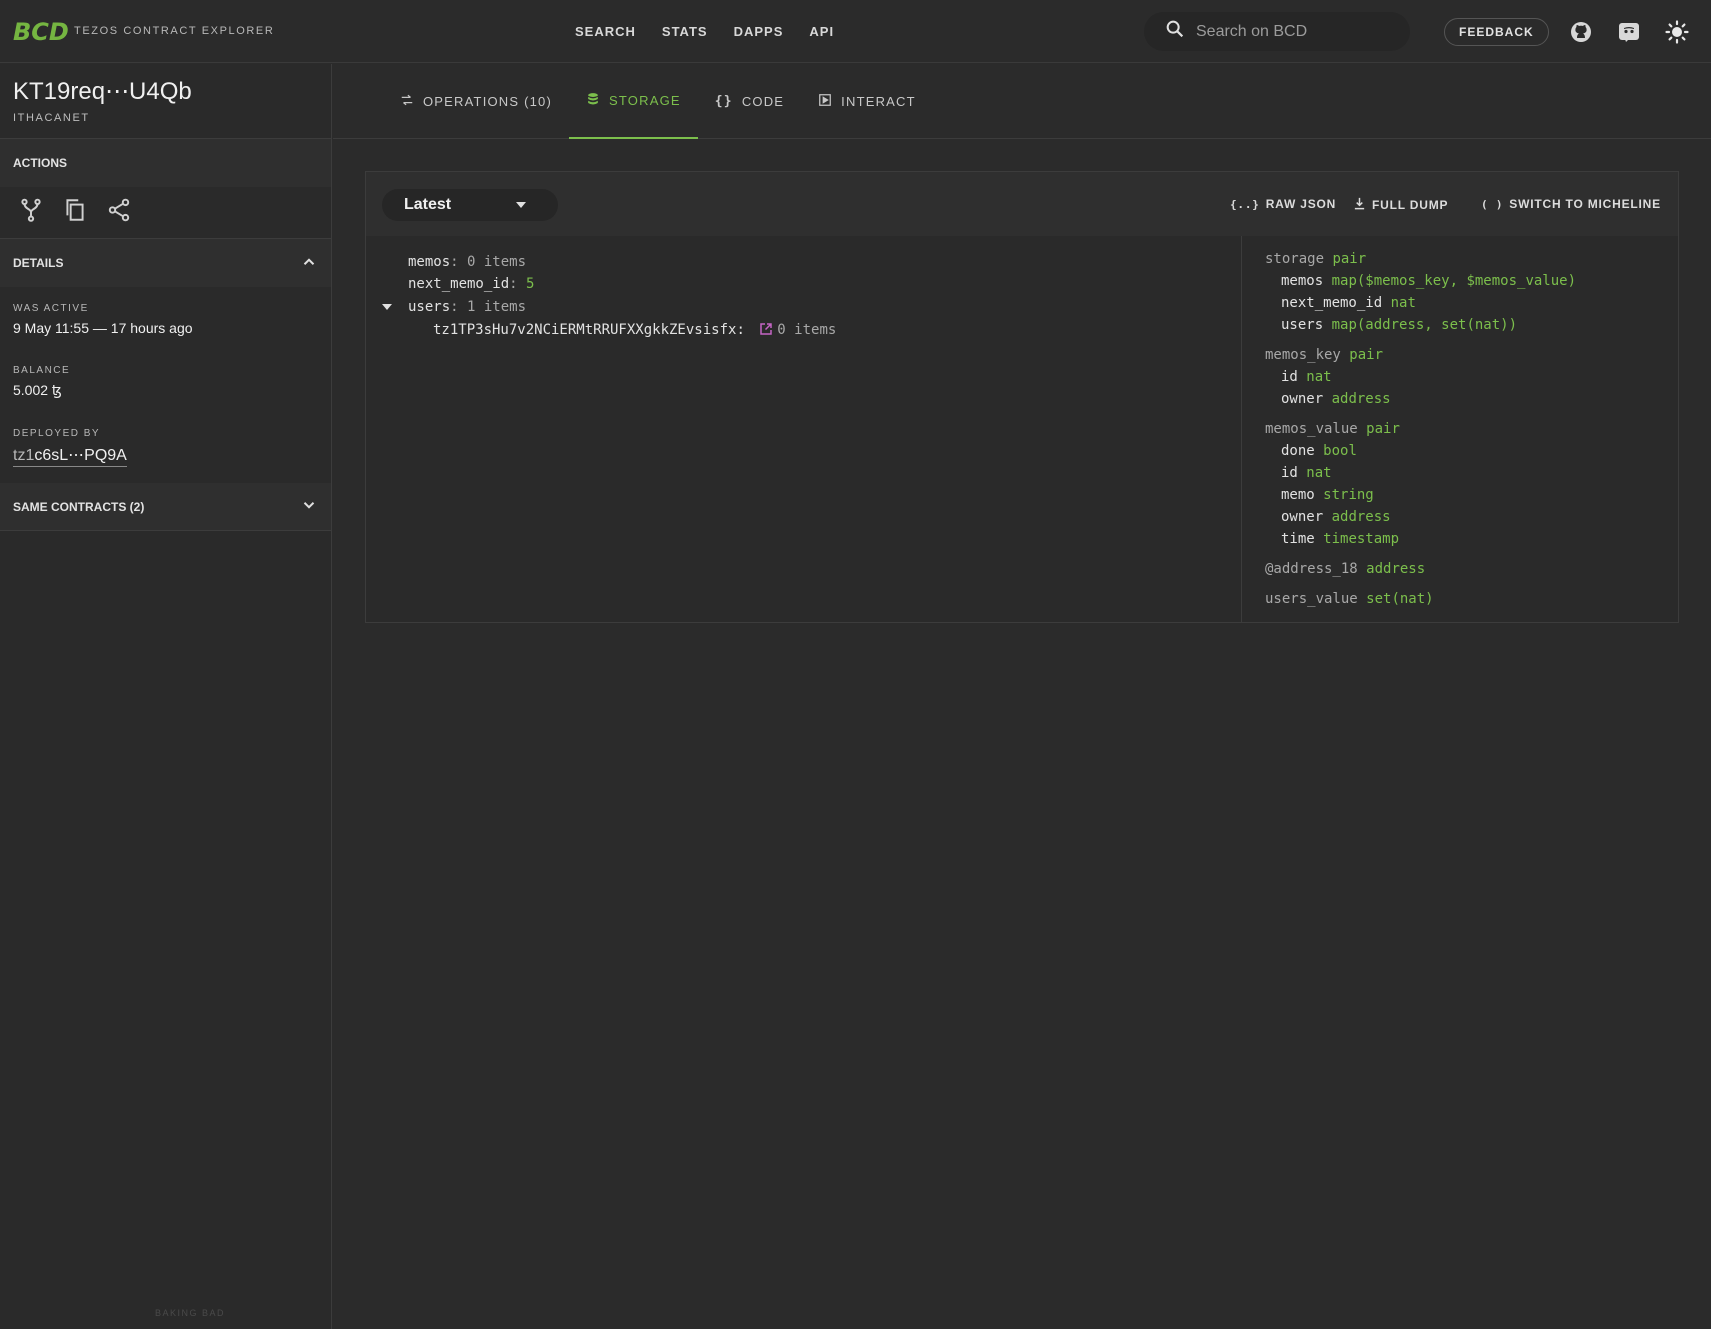 The width and height of the screenshot is (1711, 1329). I want to click on deployed-by-label: DEPLOYED BY, so click(57, 433).